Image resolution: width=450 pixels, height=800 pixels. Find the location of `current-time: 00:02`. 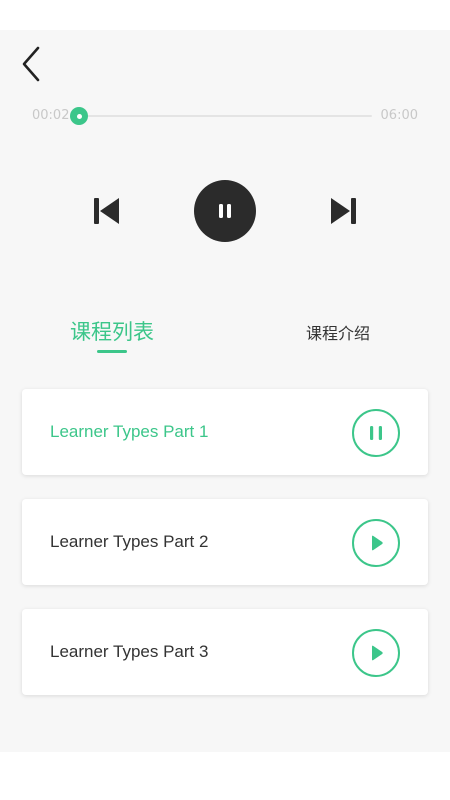

current-time: 00:02 is located at coordinates (51, 115).